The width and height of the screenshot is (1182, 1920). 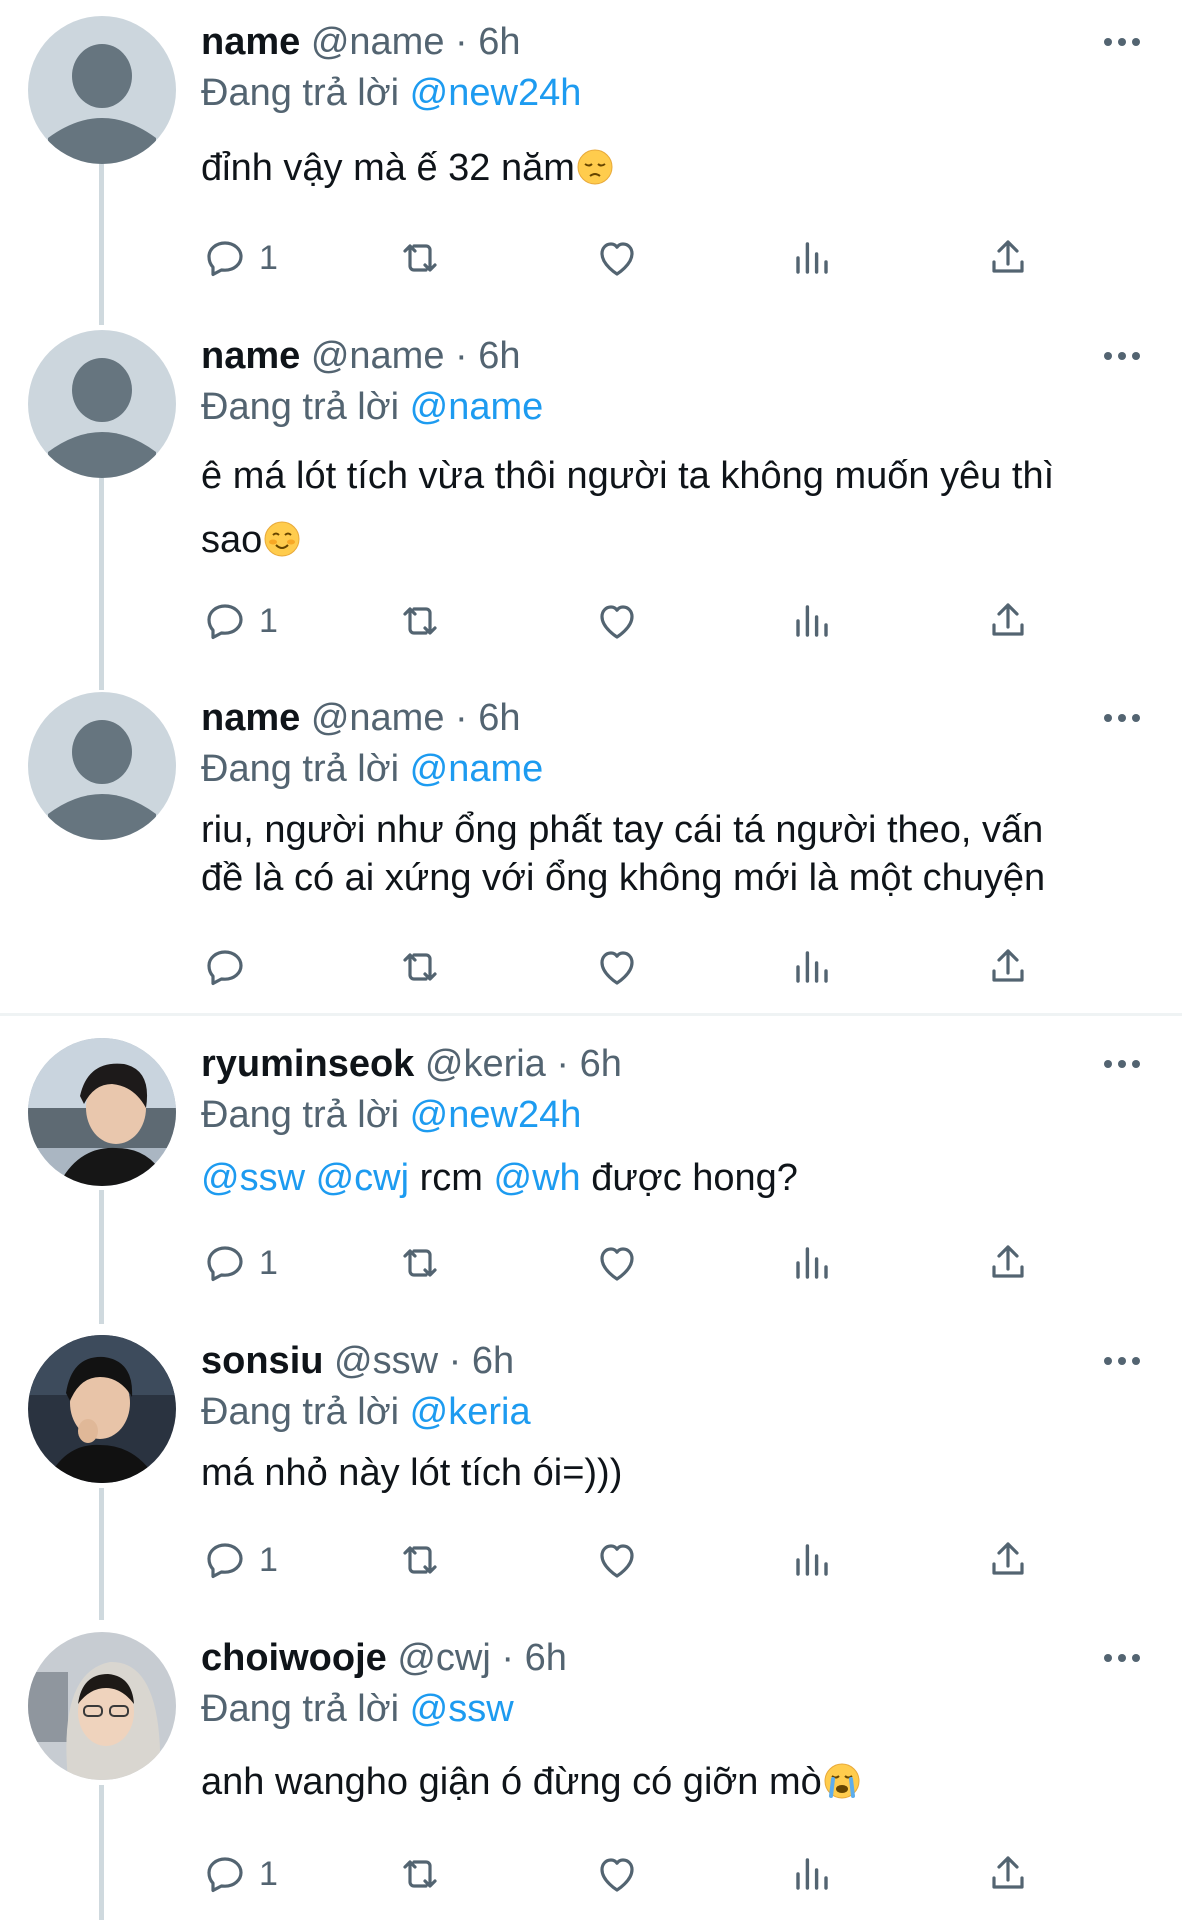 What do you see at coordinates (391, 93) in the screenshot?
I see `replying-to: Đang trả lời @new24h` at bounding box center [391, 93].